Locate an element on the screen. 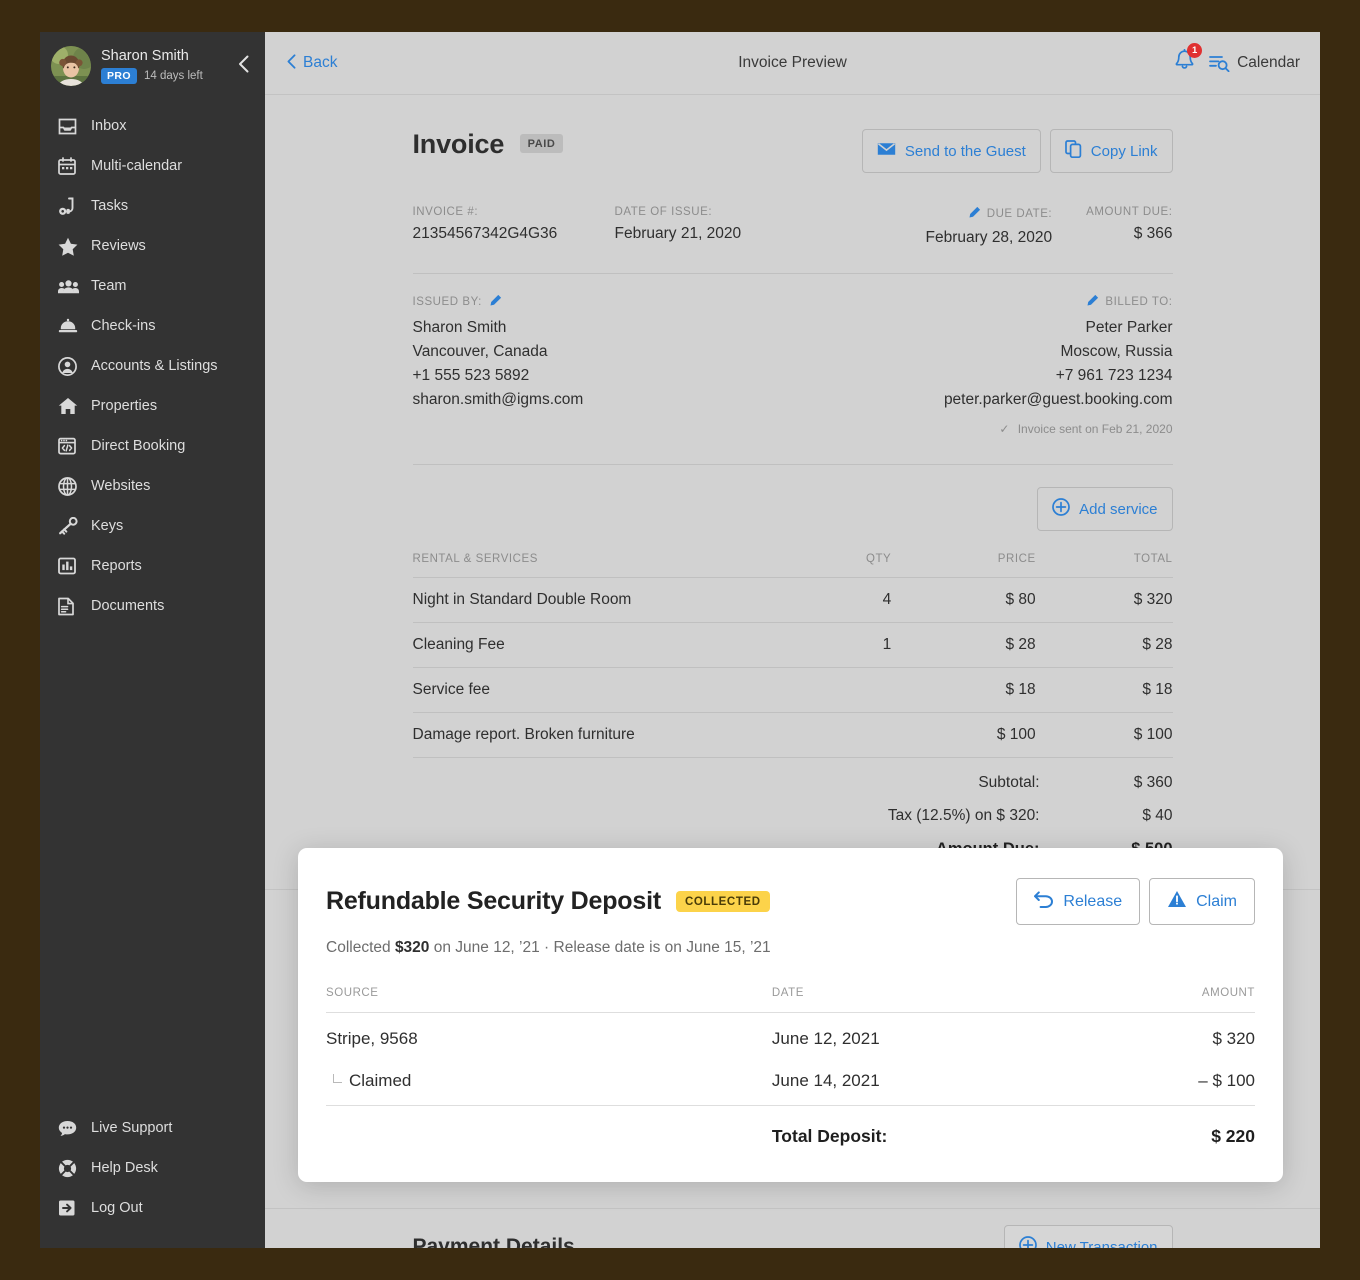  tax-label: Tax (12.5%) on $ 320: is located at coordinates (963, 815).